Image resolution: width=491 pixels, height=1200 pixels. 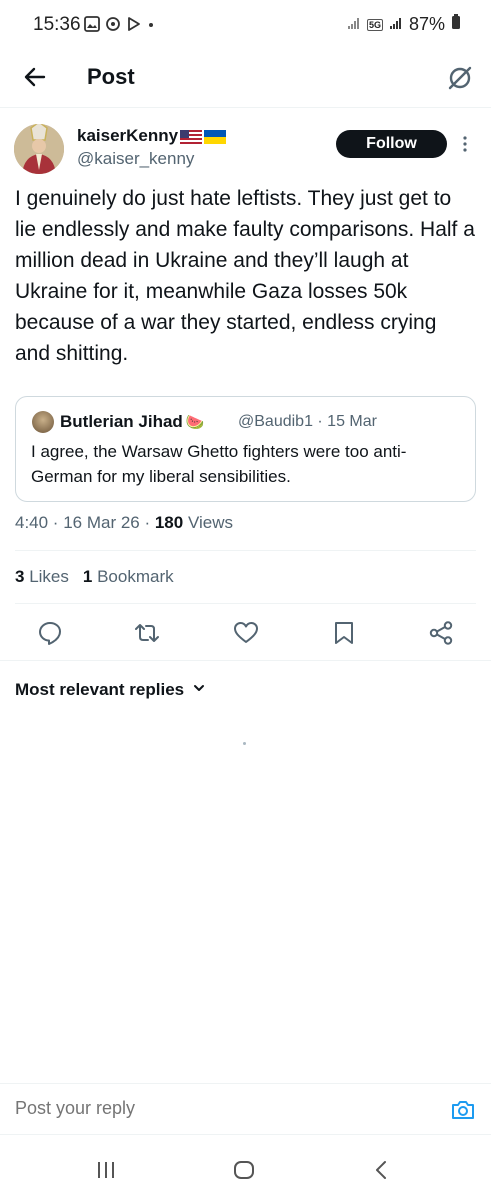 What do you see at coordinates (244, 743) in the screenshot?
I see `loading-indicator` at bounding box center [244, 743].